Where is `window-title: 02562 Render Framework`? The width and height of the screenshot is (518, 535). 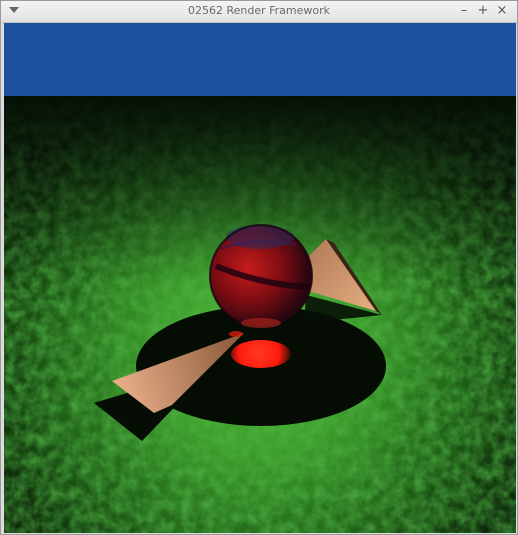
window-title: 02562 Render Framework is located at coordinates (259, 10).